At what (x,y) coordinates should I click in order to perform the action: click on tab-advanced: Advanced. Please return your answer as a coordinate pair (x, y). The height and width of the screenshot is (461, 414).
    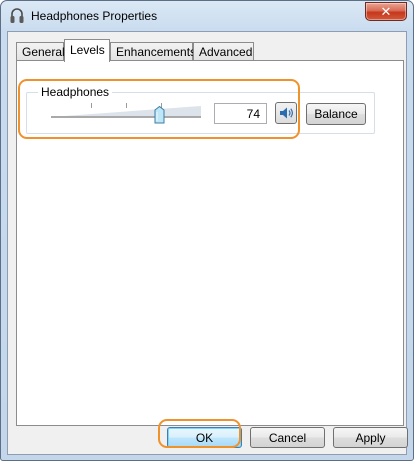
    Looking at the image, I should click on (223, 51).